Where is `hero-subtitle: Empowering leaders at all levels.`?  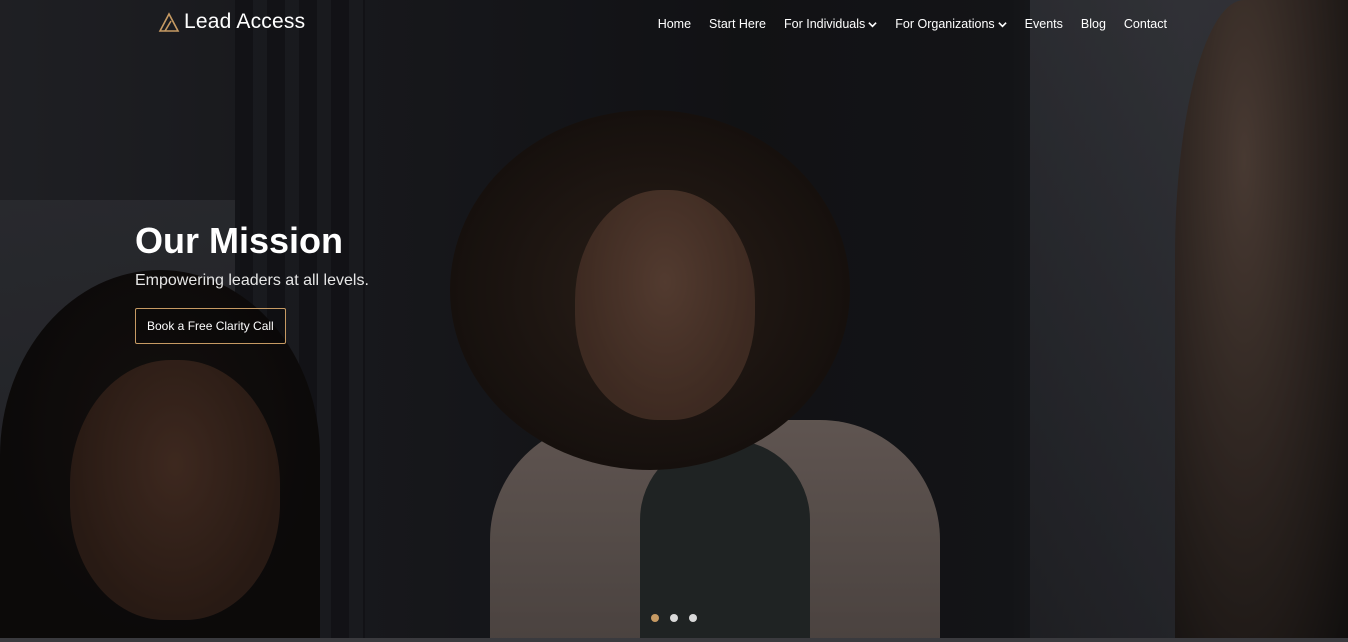 hero-subtitle: Empowering leaders at all levels. is located at coordinates (252, 280).